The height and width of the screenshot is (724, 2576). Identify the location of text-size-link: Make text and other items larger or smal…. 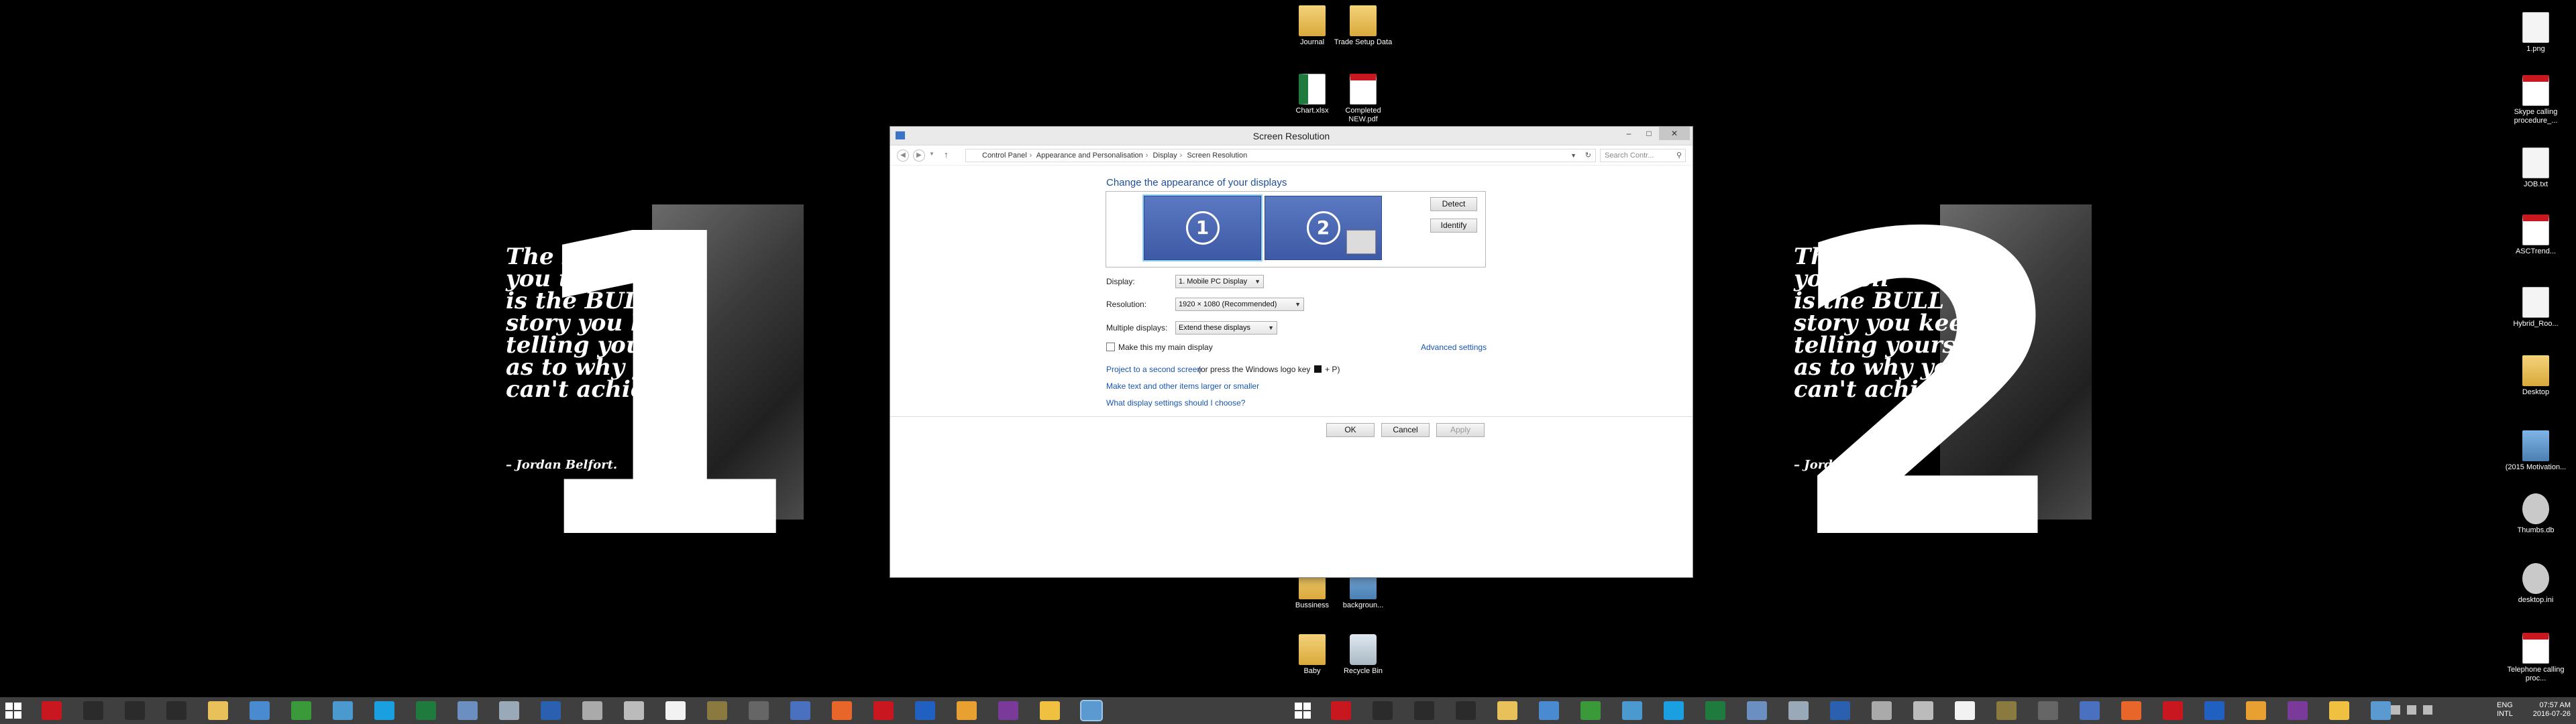
(1182, 386).